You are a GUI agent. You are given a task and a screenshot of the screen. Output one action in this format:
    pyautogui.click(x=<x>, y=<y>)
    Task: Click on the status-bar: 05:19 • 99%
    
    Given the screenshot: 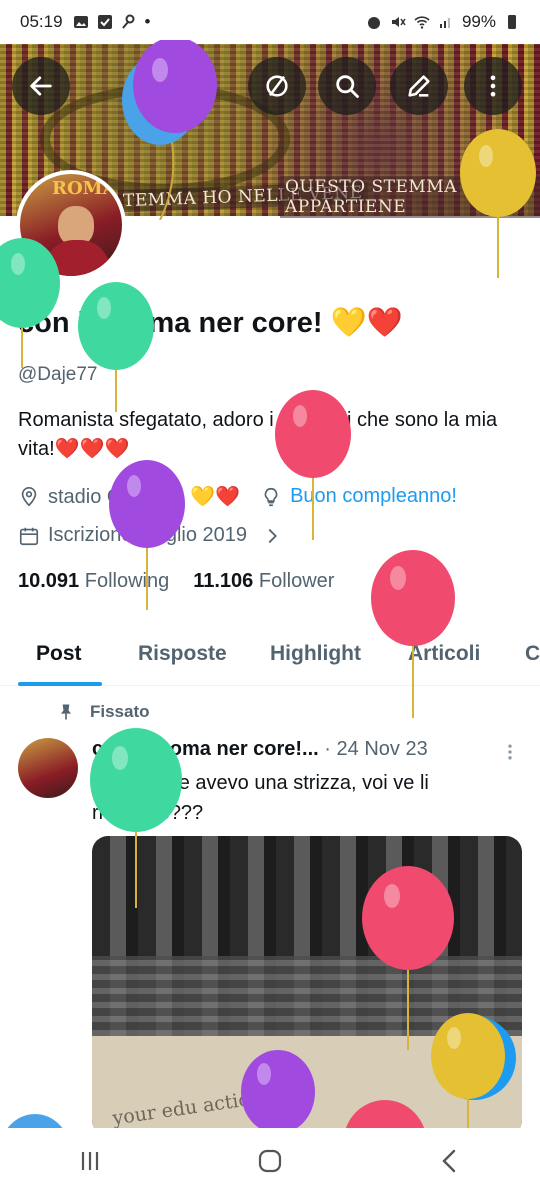 What is the action you would take?
    pyautogui.click(x=270, y=22)
    